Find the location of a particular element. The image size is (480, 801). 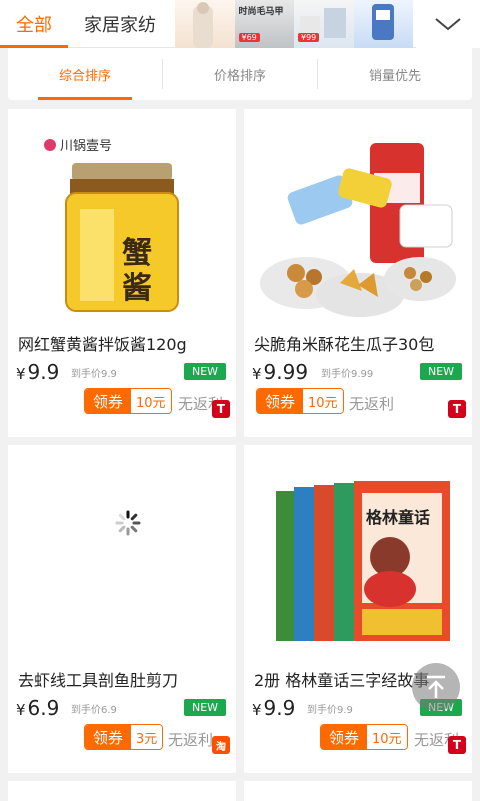

product-title: 尖脆角米酥花生瓜子30包 is located at coordinates (359, 343).